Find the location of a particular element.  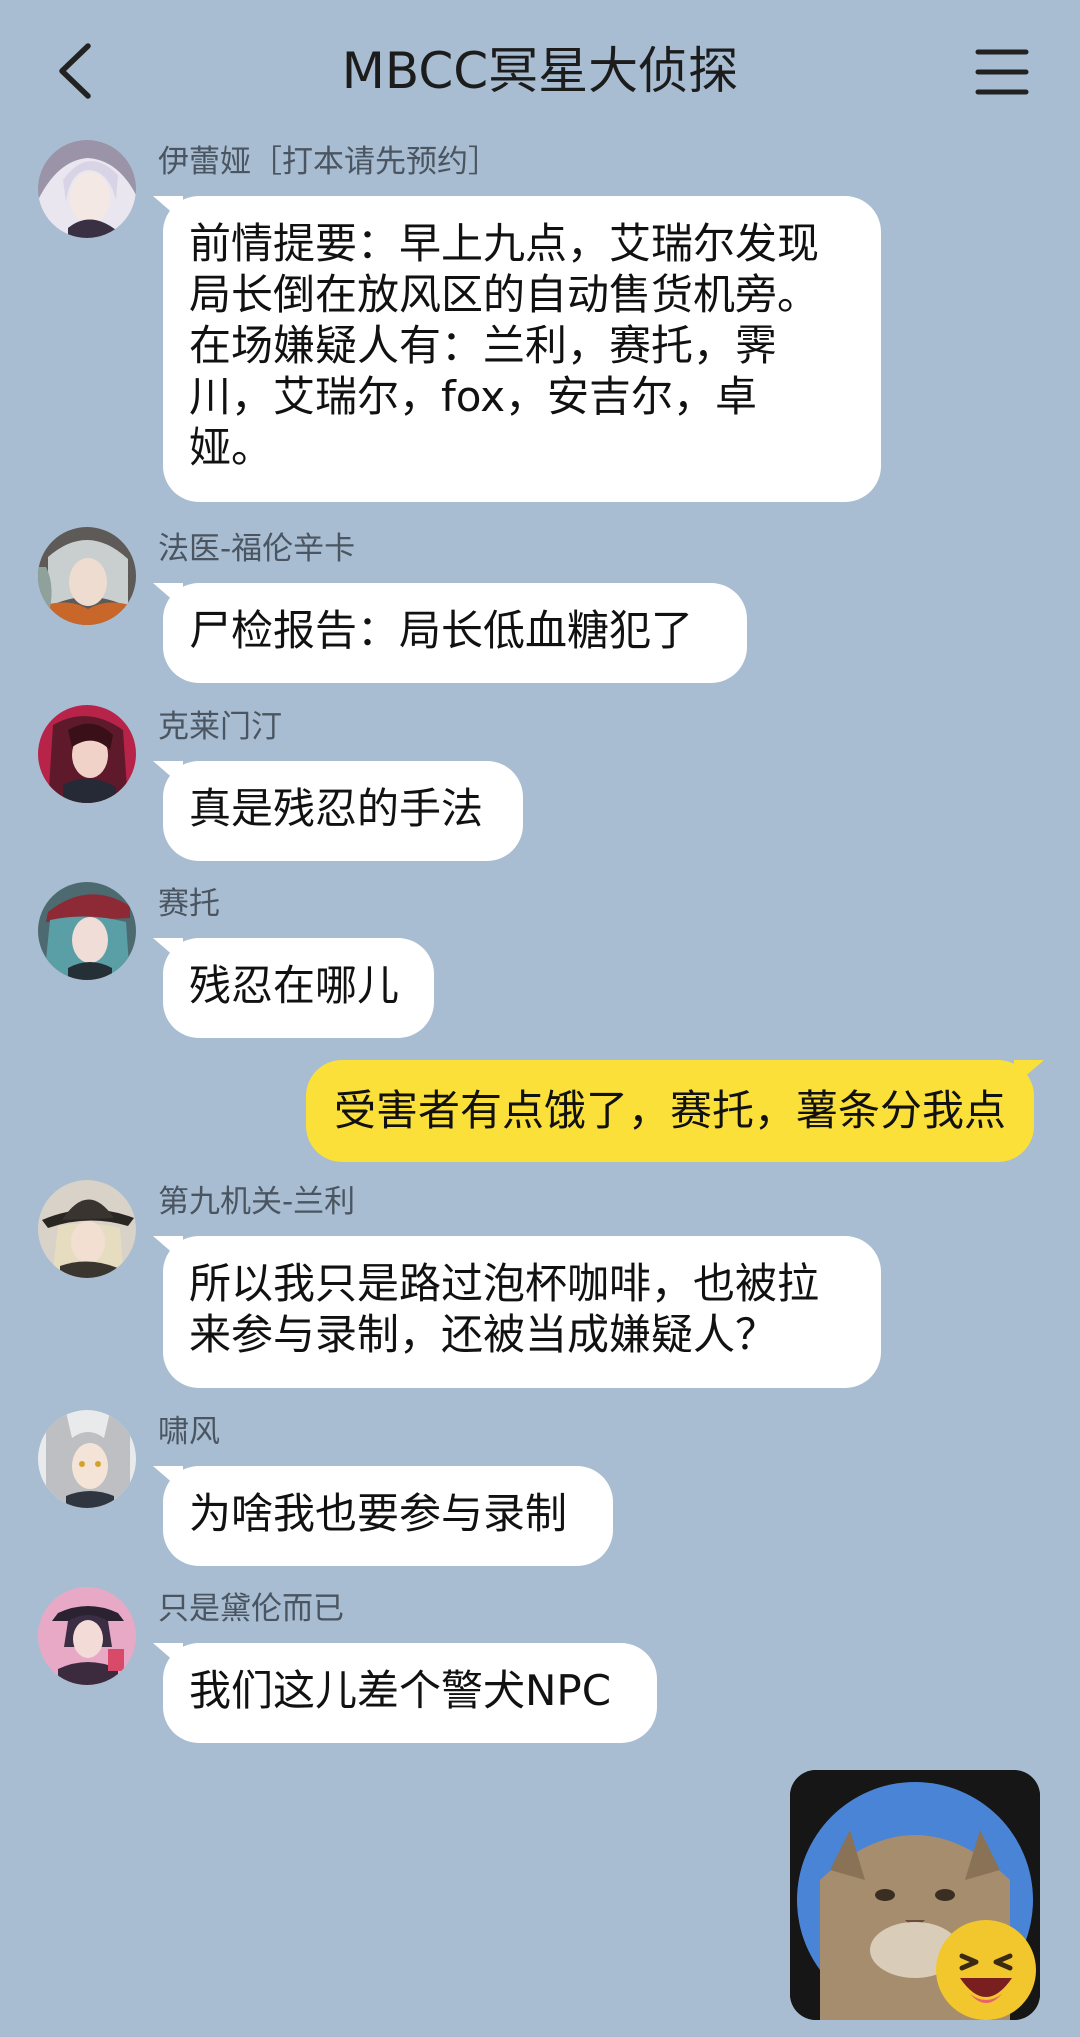

message-bubble: 我们这儿差个警犬NPC is located at coordinates (410, 1693).